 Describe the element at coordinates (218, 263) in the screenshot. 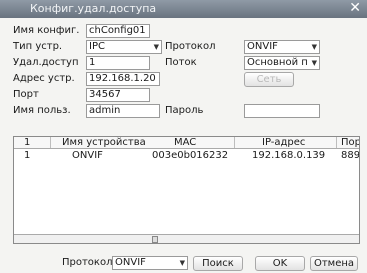

I see `search-button: Поиск` at that location.